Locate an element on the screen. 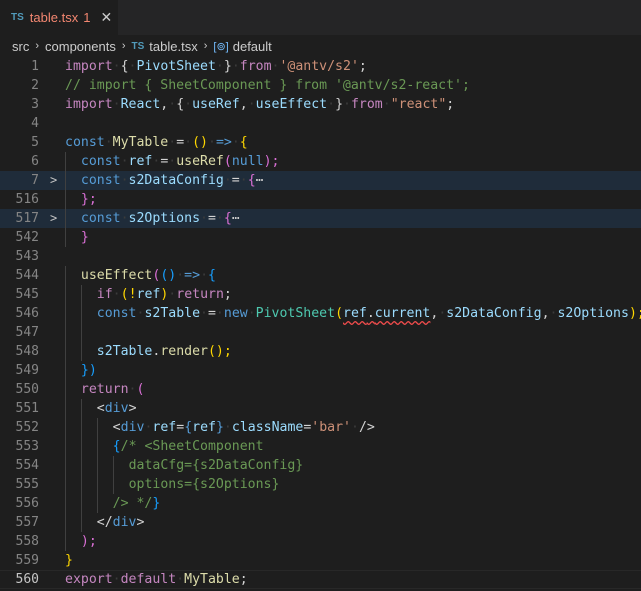 This screenshot has width=641, height=591. code-text: s2Table.render(); is located at coordinates (148, 351).